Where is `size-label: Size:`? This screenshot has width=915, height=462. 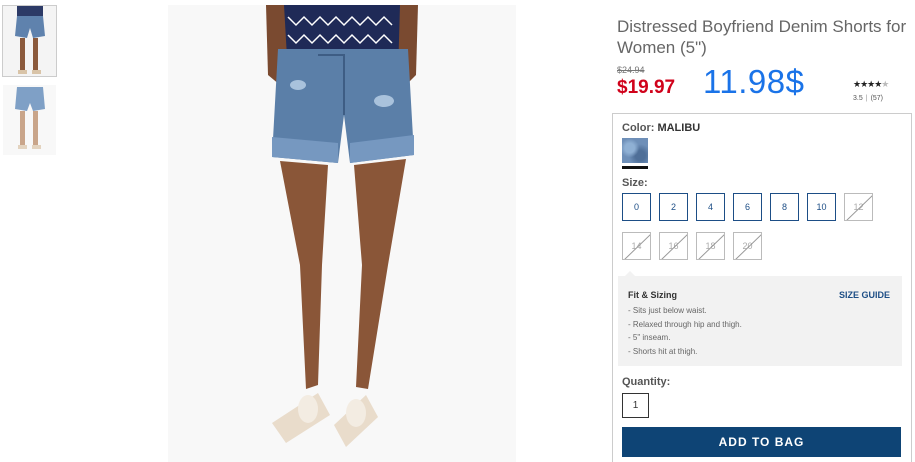 size-label: Size: is located at coordinates (635, 183).